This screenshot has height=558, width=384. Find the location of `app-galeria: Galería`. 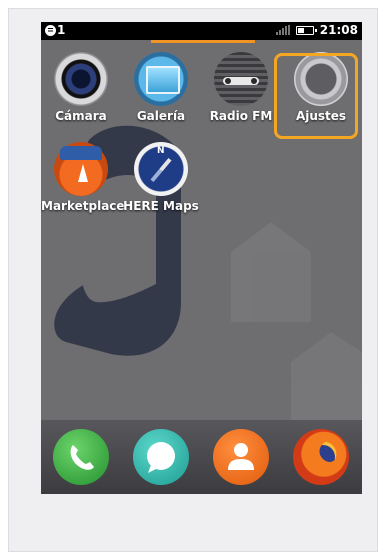

app-galeria: Galería is located at coordinates (161, 87).